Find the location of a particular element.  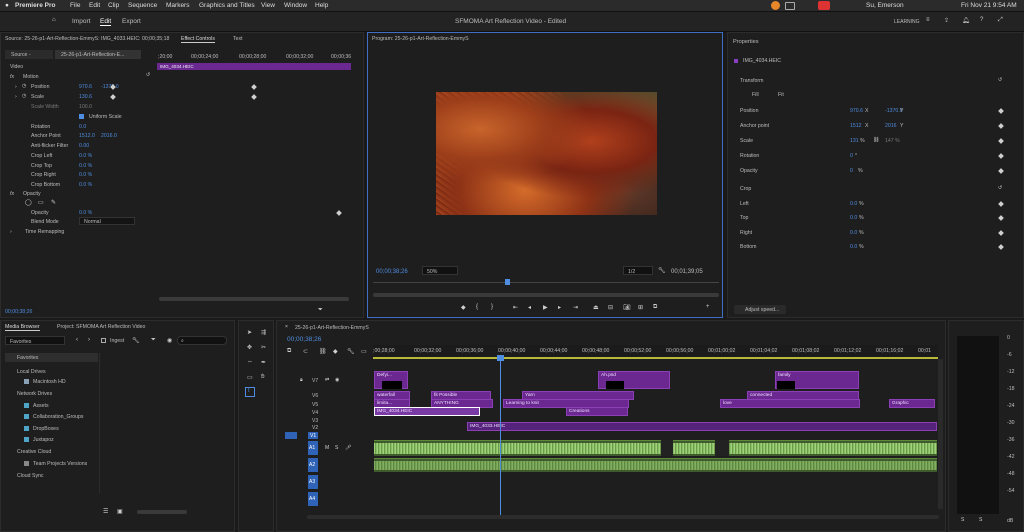

playhead-ruler is located at coordinates (546, 282).